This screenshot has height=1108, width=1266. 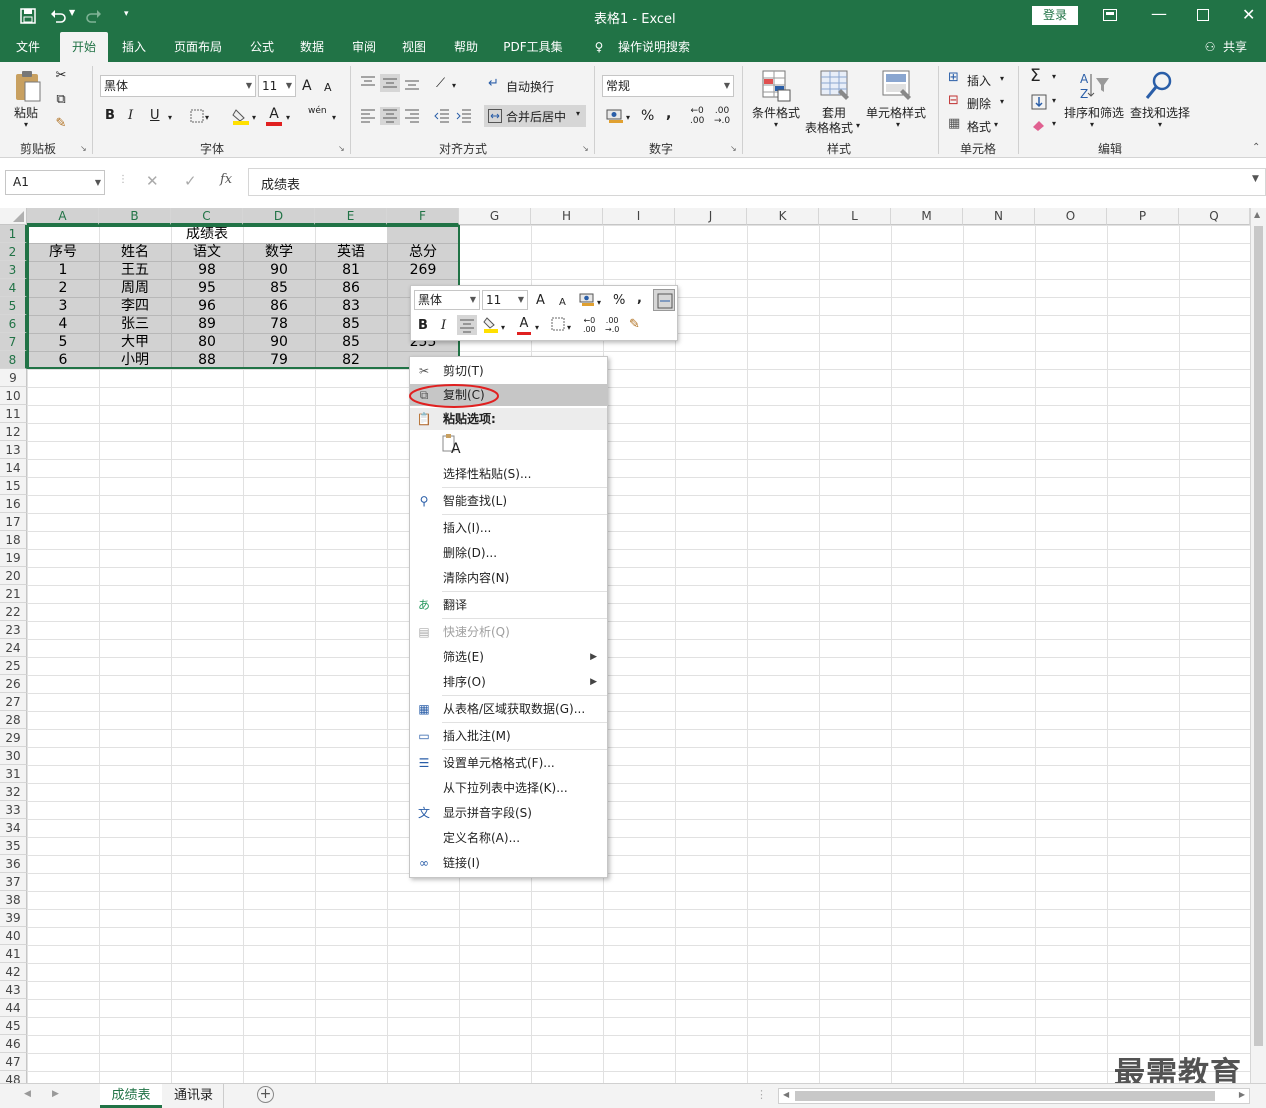 What do you see at coordinates (493, 84) in the screenshot?
I see `wrap-text-icon: ↵` at bounding box center [493, 84].